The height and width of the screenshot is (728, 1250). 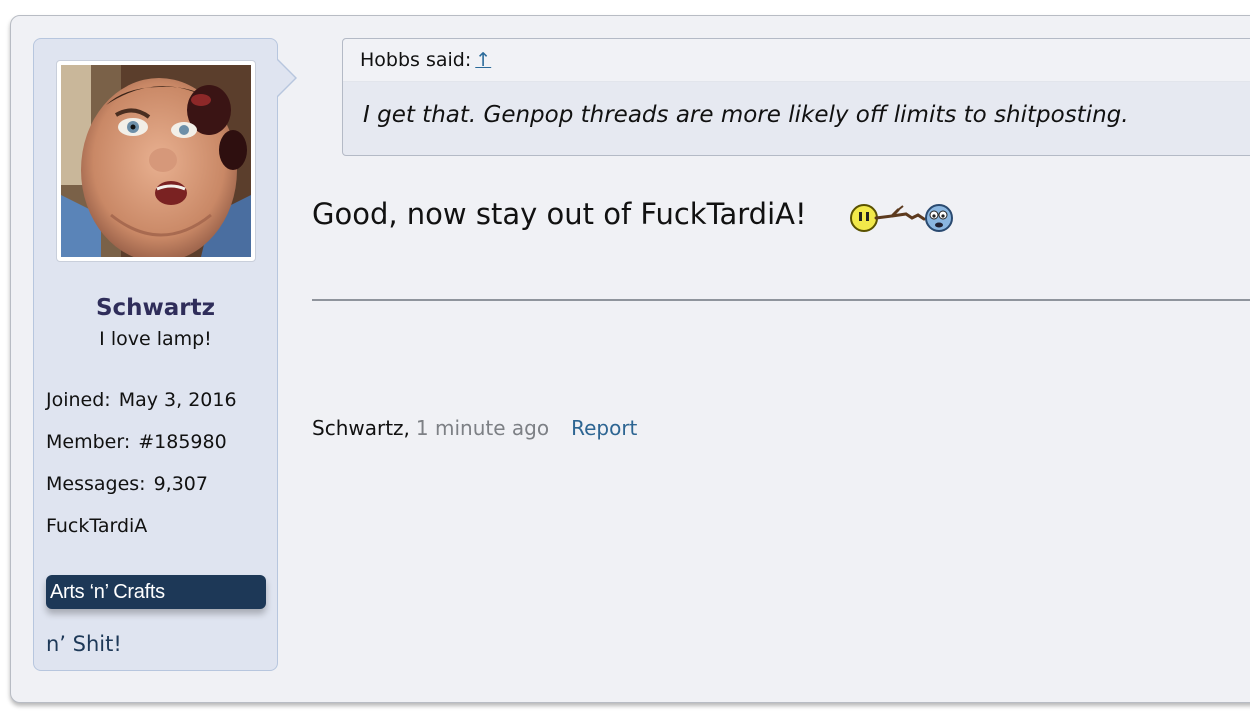 I want to click on stat-label: Member:, so click(x=88, y=442).